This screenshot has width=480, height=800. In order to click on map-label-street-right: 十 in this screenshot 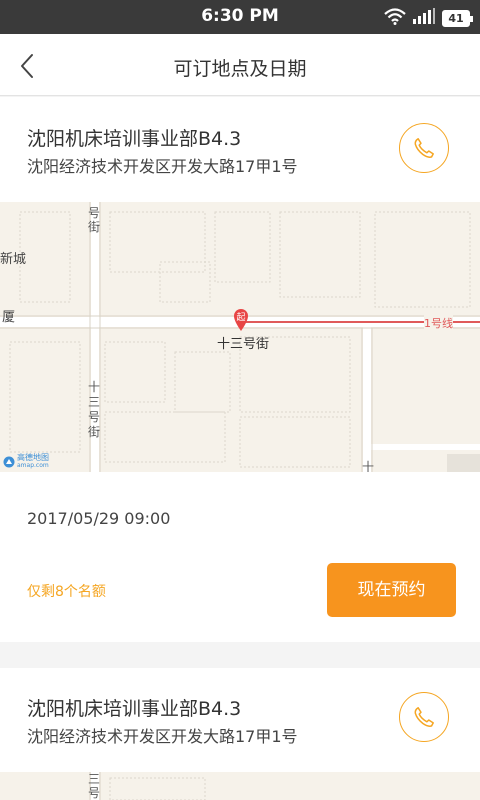, I will do `click(368, 466)`.